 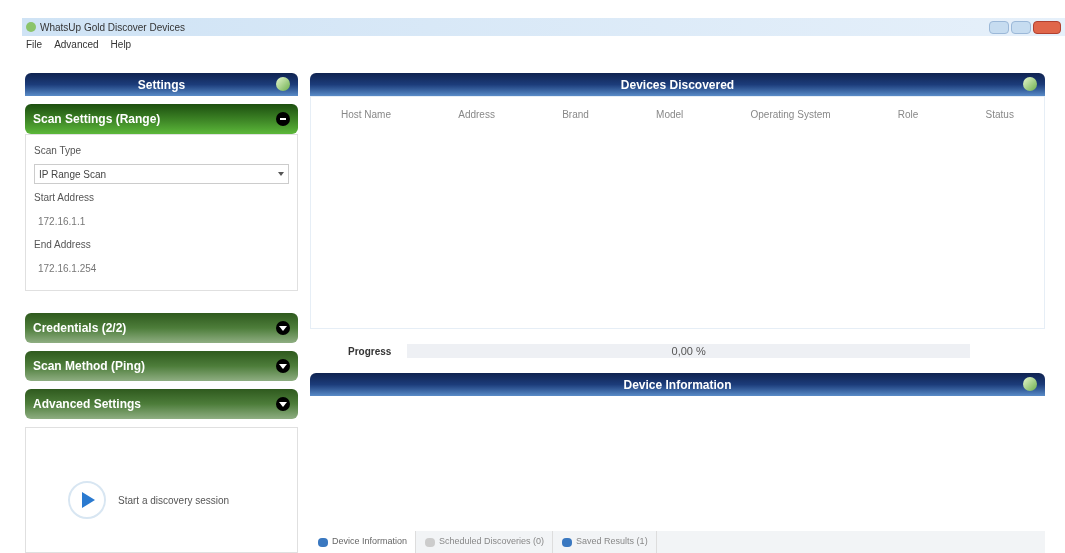 I want to click on bottom-tab: Device Information, so click(x=363, y=542).